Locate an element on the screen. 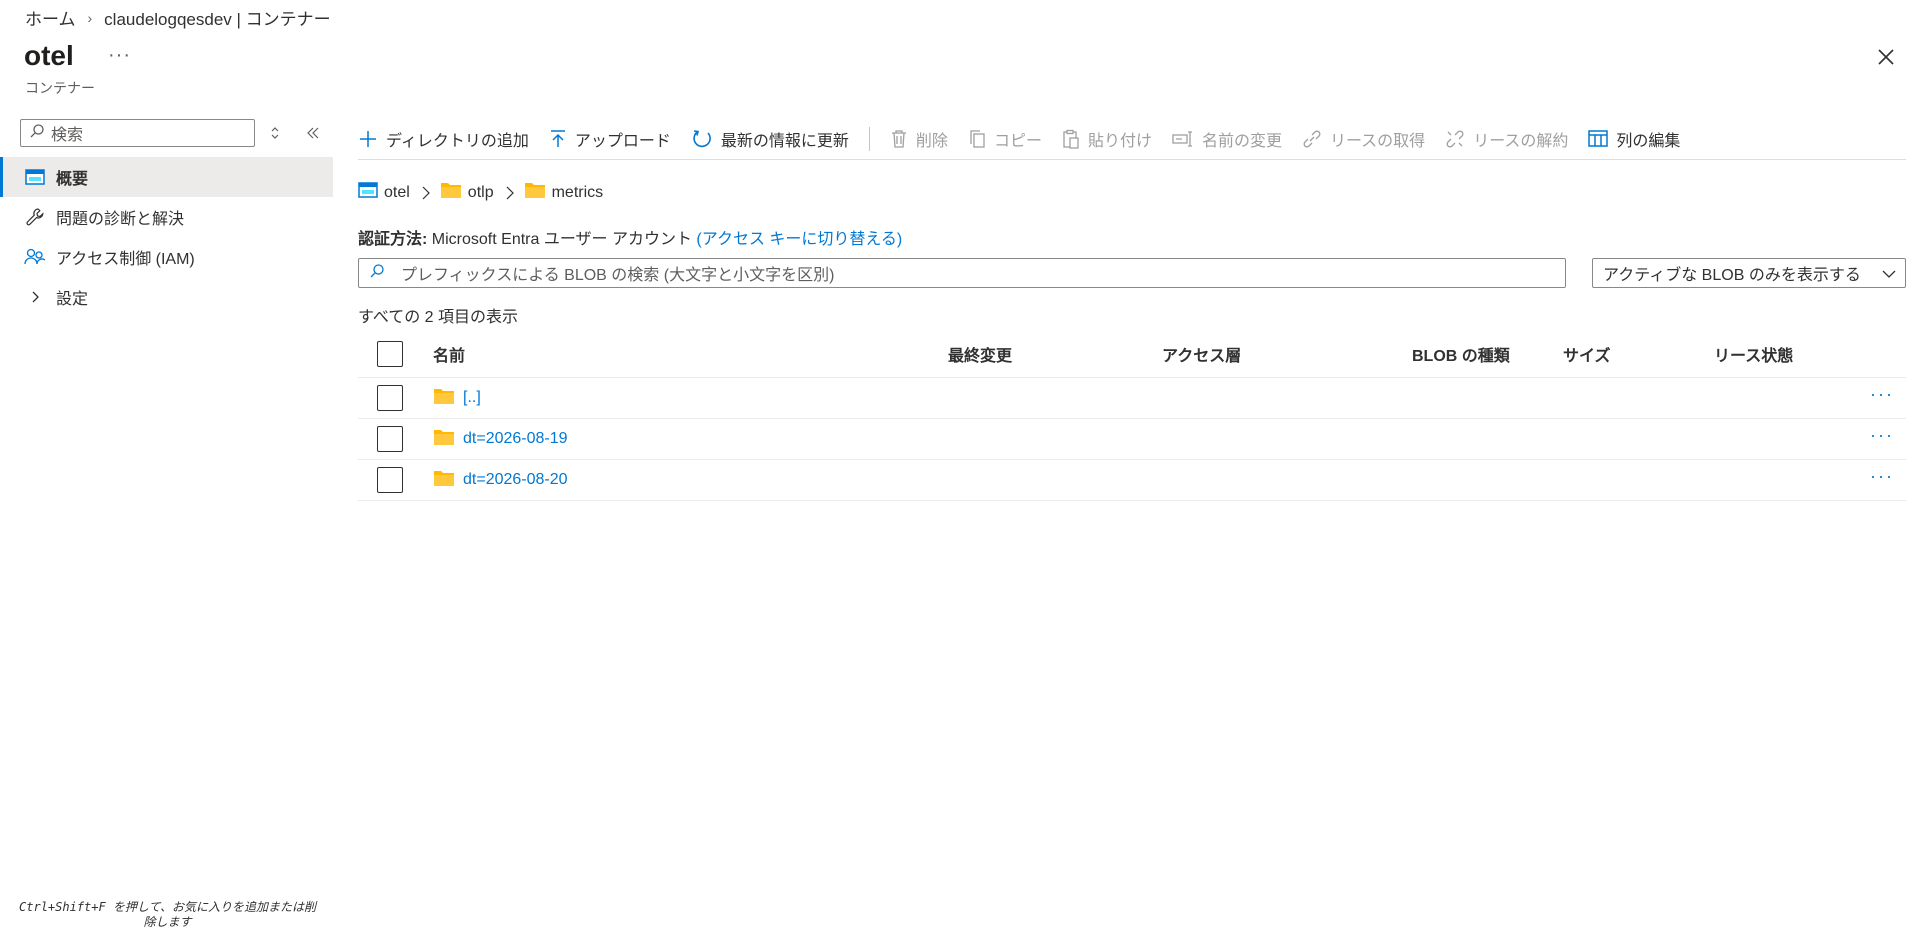  sidebar-item-diagnose: 問題の診断と解決 is located at coordinates (166, 217).